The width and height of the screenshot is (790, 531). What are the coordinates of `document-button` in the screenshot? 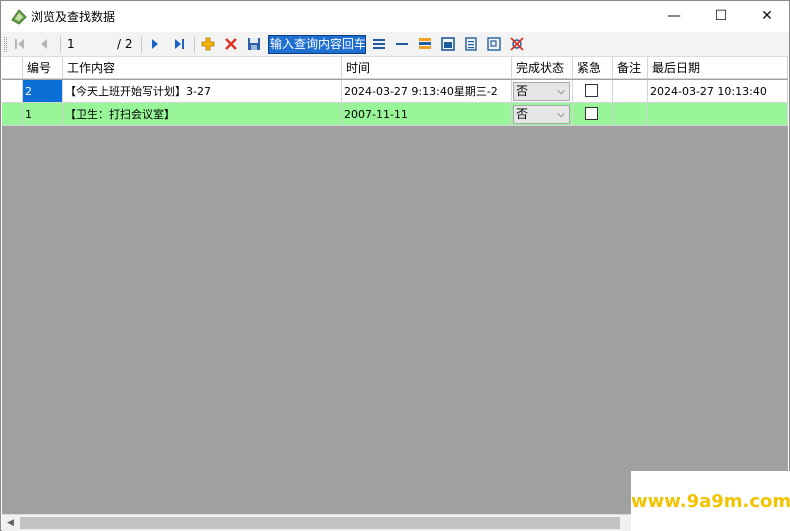 It's located at (471, 44).